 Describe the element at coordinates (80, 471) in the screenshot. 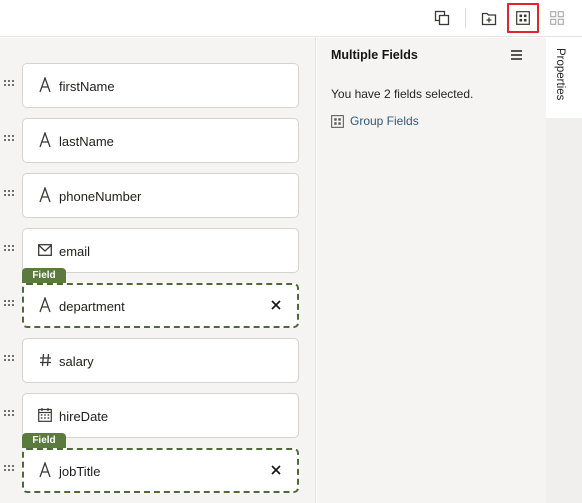

I see `field-label: jobTitle` at that location.